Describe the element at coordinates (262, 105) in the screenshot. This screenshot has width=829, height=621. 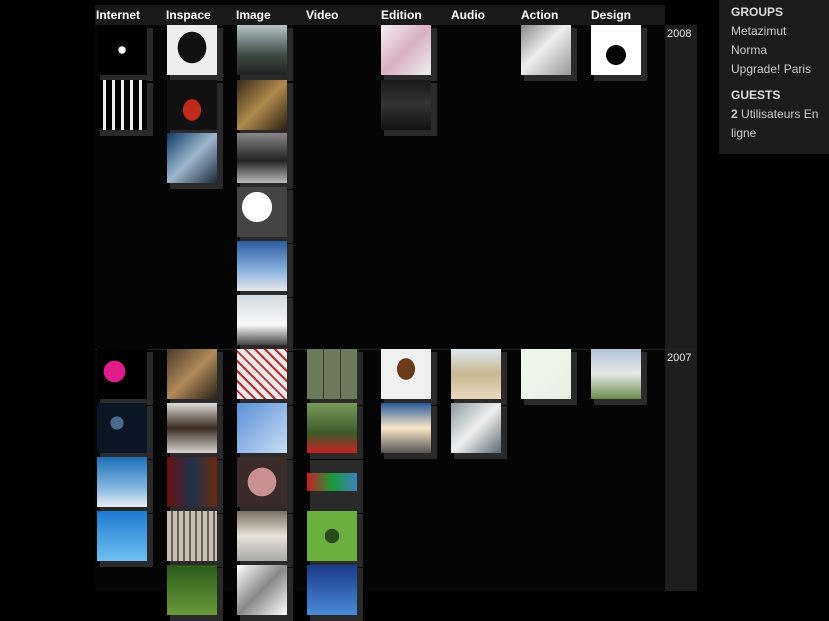
I see `ornate-interior-thumbnail` at that location.